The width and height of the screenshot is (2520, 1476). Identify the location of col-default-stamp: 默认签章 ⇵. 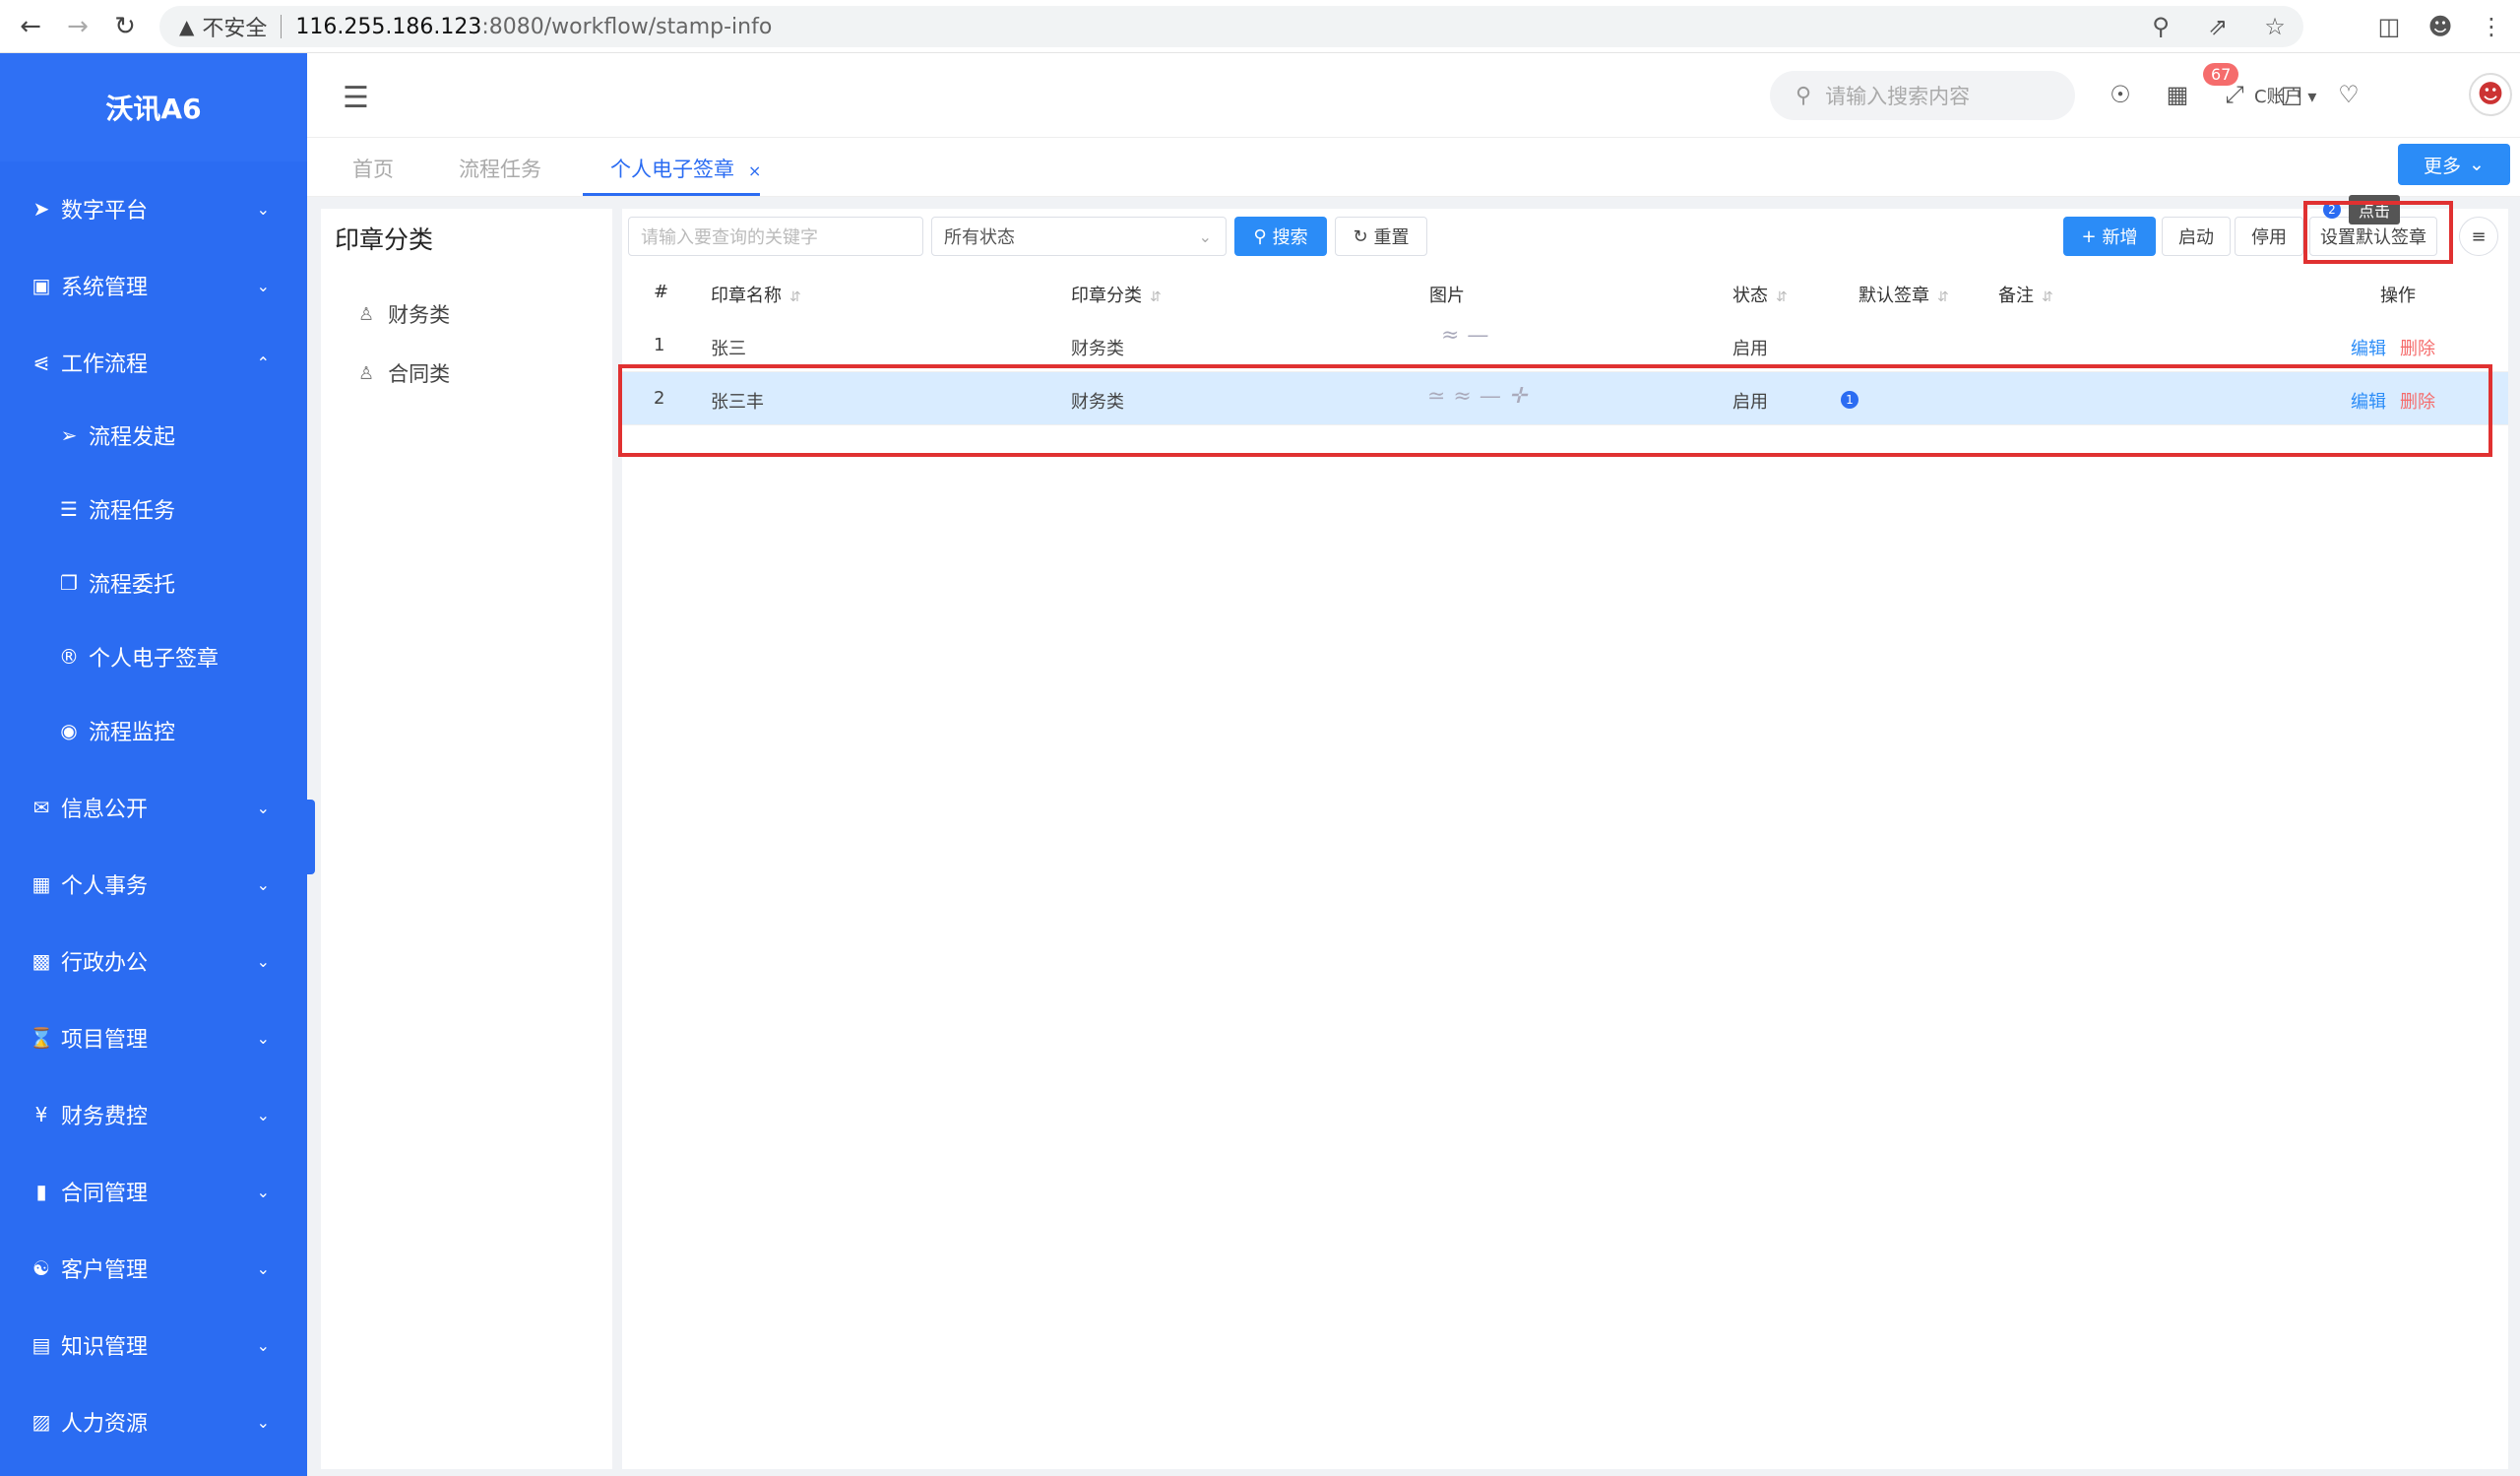
(1903, 294).